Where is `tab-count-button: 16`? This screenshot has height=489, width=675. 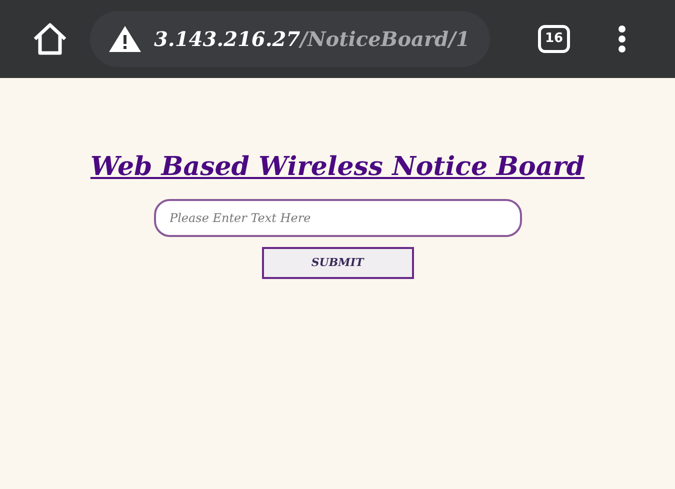
tab-count-button: 16 is located at coordinates (554, 39).